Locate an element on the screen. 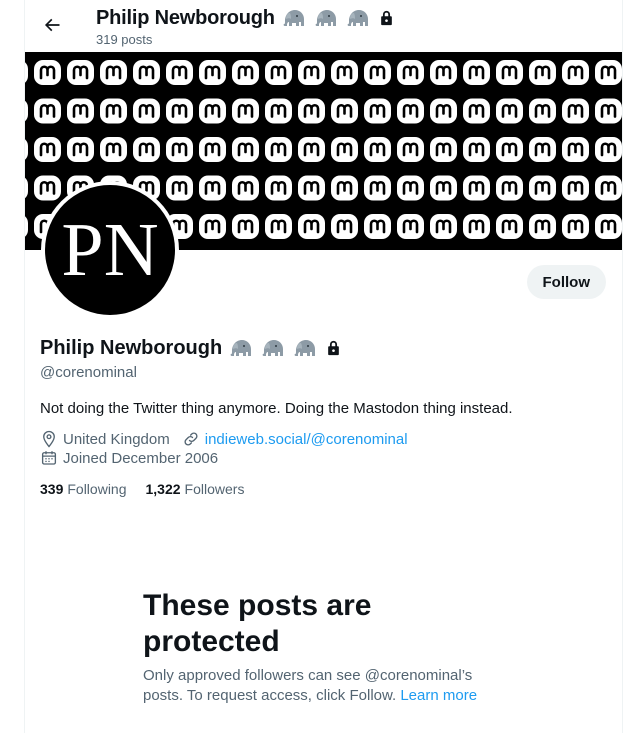 The width and height of the screenshot is (638, 733). top-bar: Philip Newborough 319 posts is located at coordinates (323, 26).